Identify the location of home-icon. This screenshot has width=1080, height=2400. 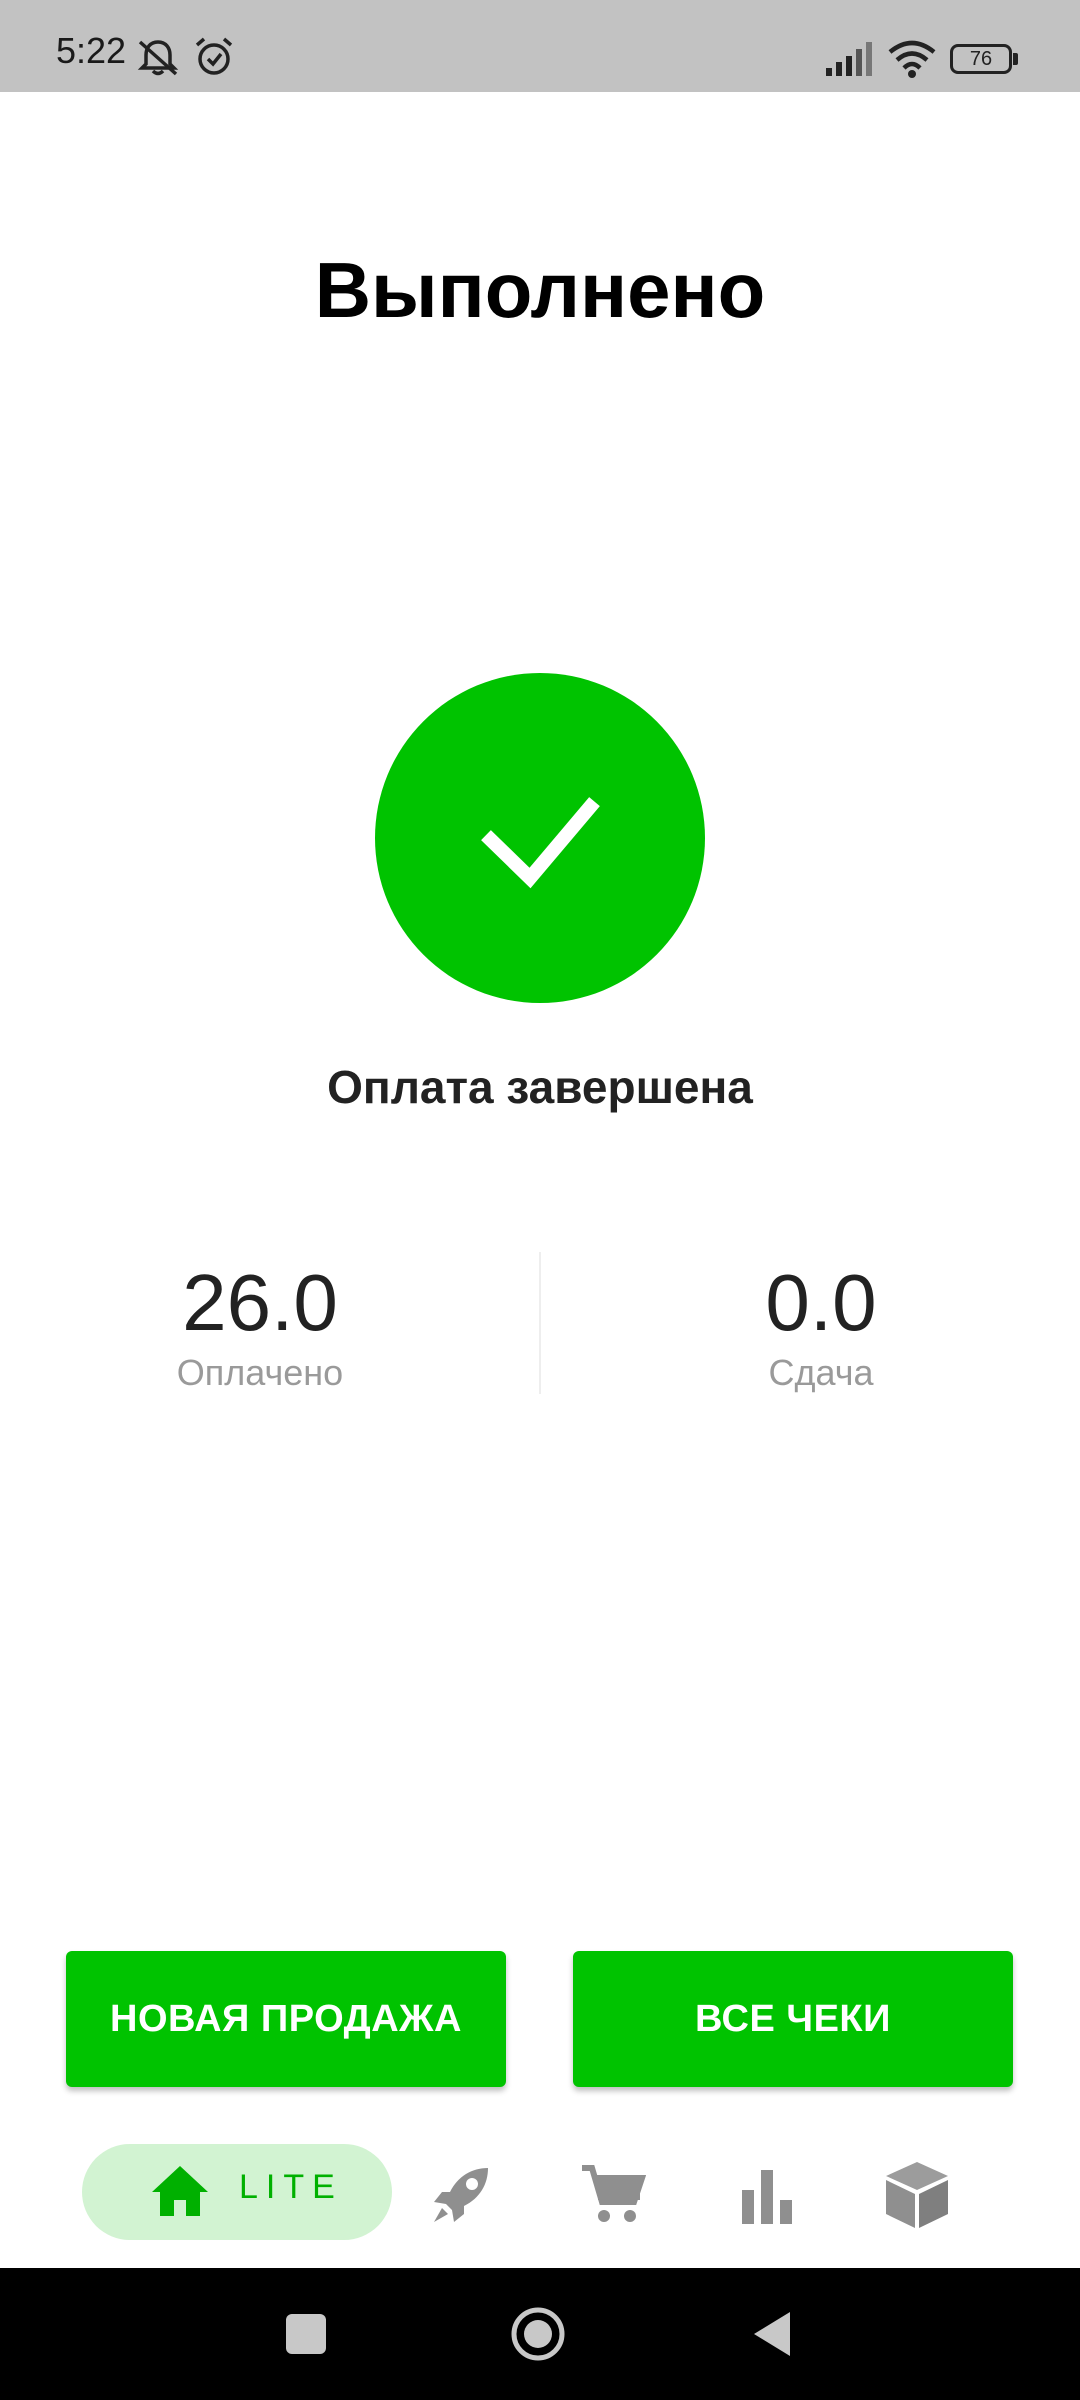
(180, 2191).